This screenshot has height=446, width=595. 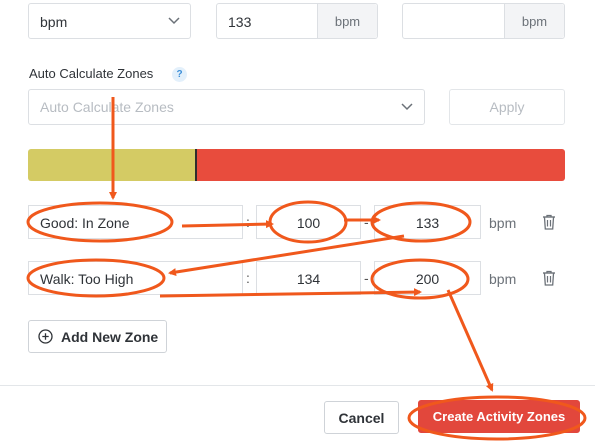 What do you see at coordinates (45, 336) in the screenshot?
I see `plus-circle-icon` at bounding box center [45, 336].